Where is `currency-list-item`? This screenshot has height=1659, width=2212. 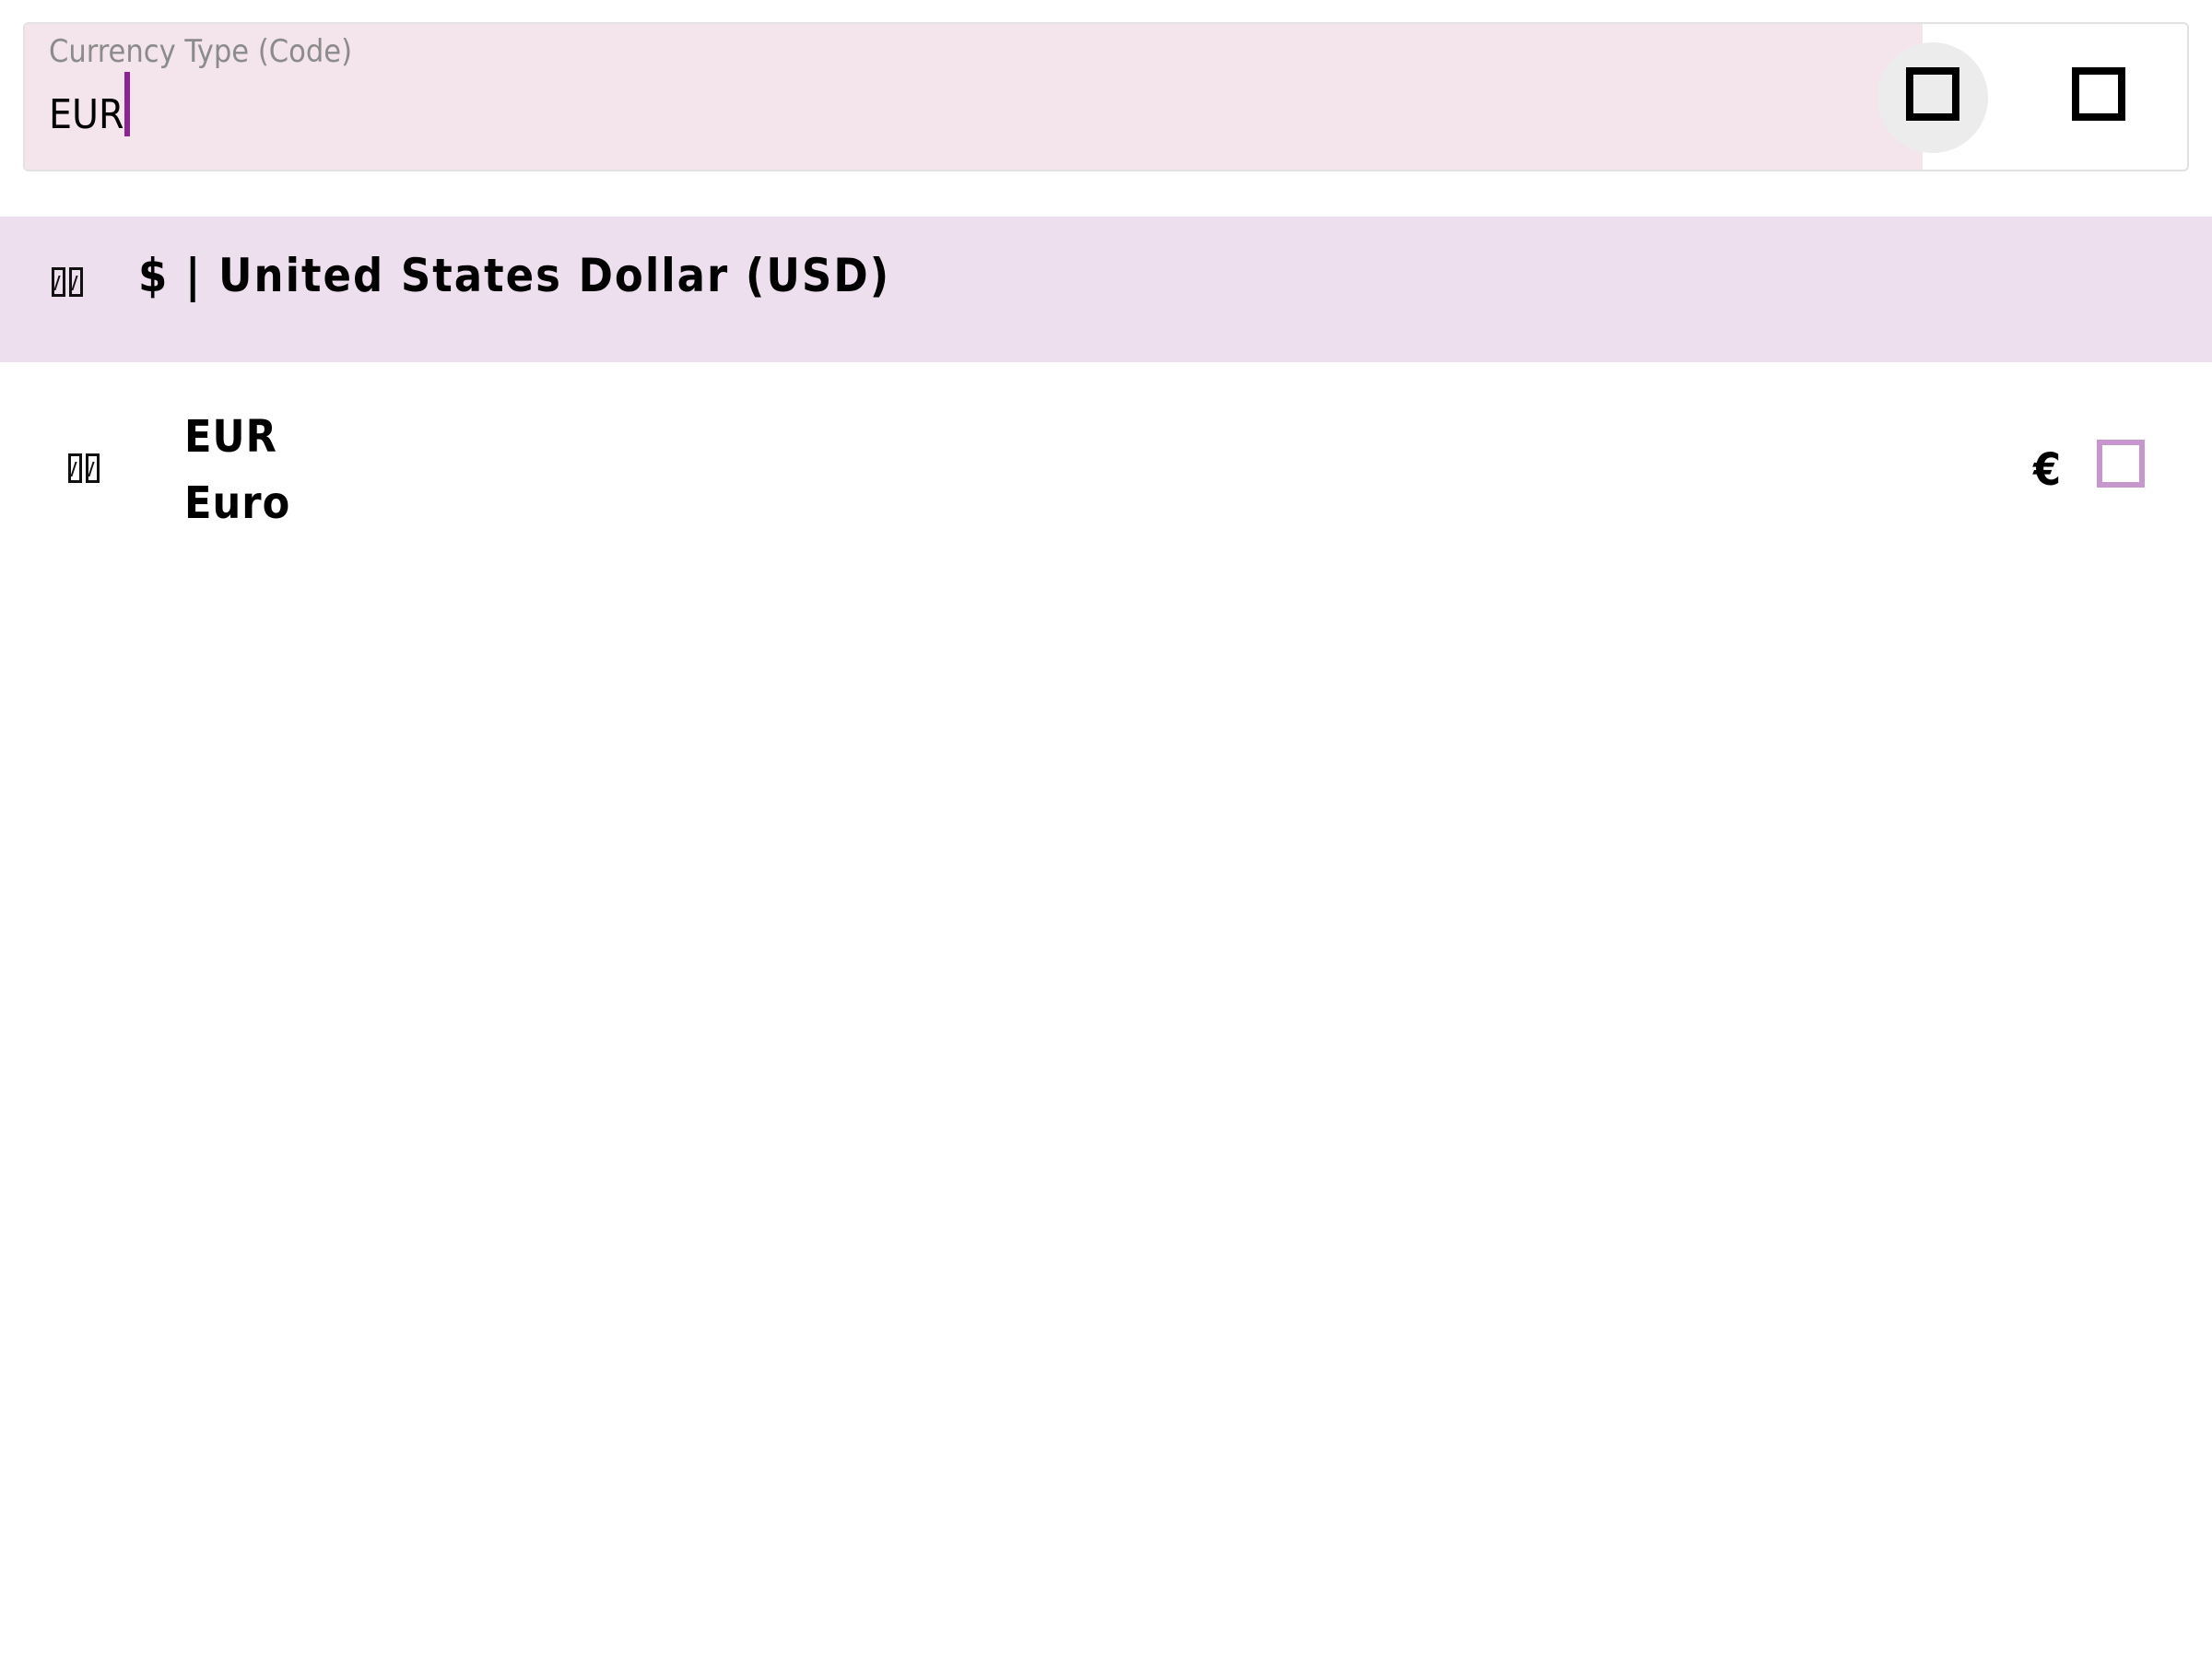
currency-list-item is located at coordinates (1106, 468).